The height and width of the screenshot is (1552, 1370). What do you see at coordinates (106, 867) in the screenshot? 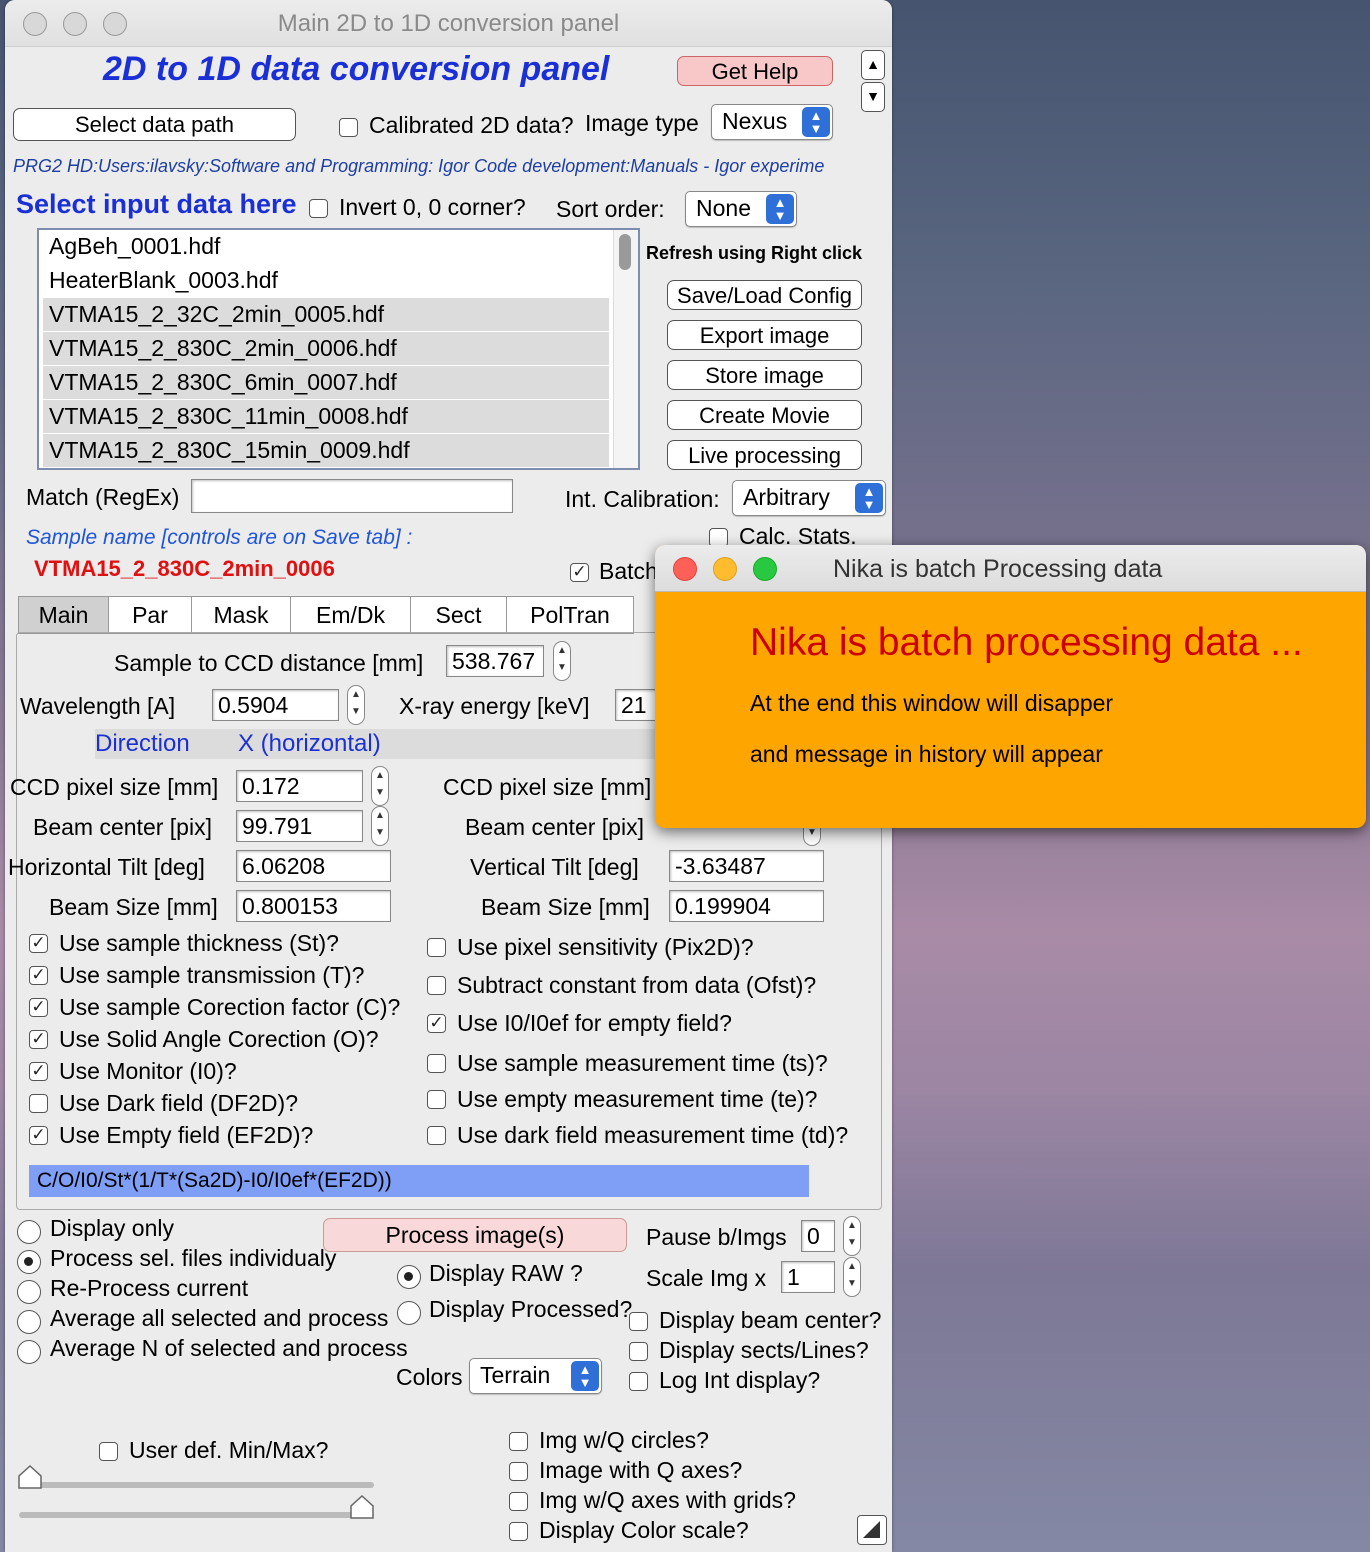
I see `horizontal-tilt-label: Horizontal Tilt [deg]` at bounding box center [106, 867].